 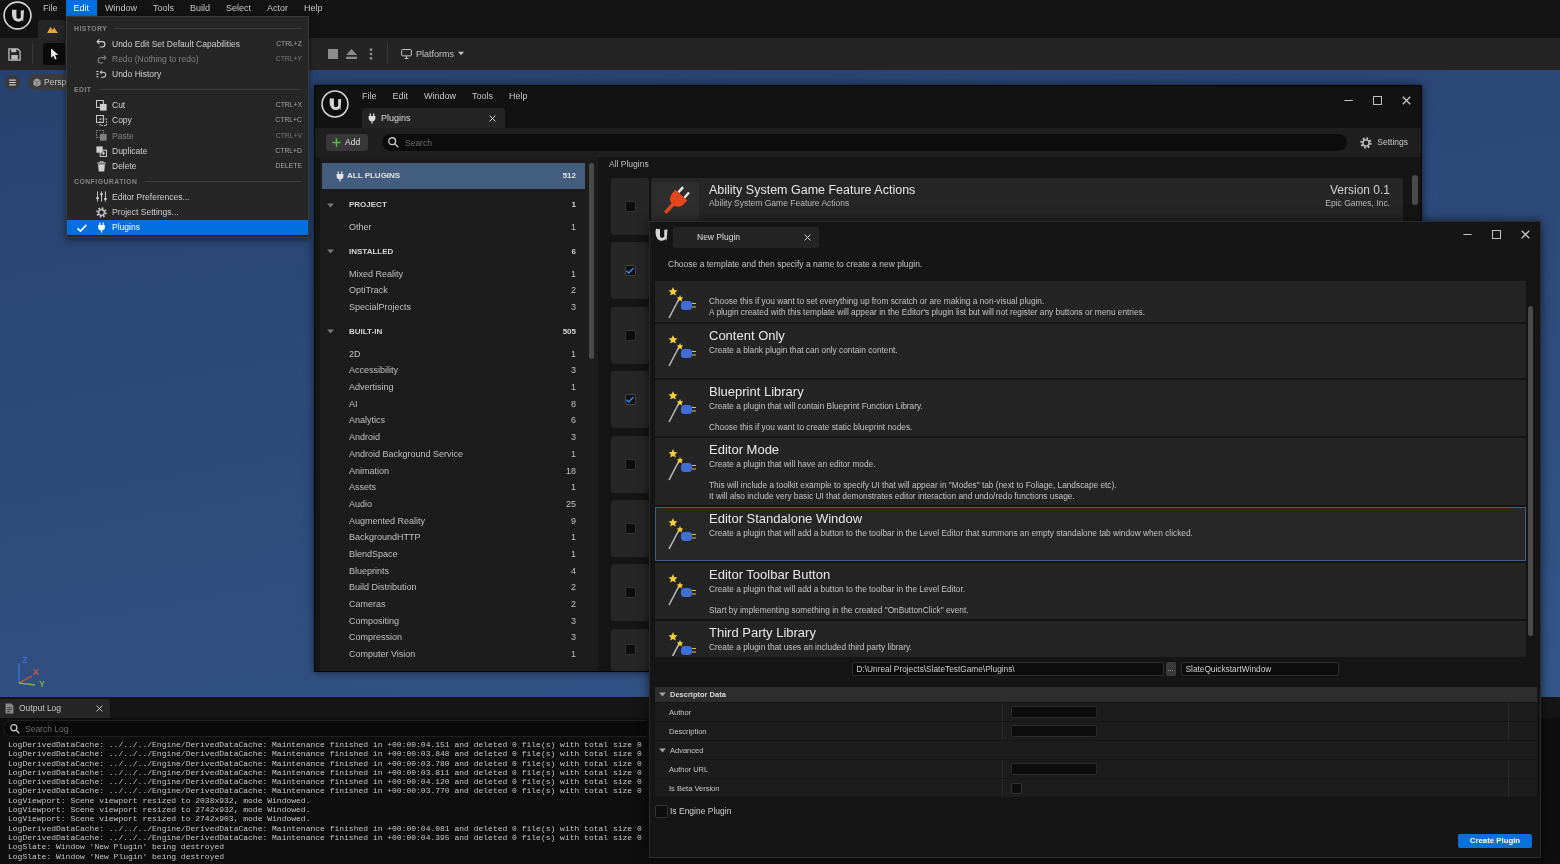 What do you see at coordinates (877, 301) in the screenshot?
I see `template-detail: Choose this if you want to set everything up from scratch or are making a non-visual plugin.` at bounding box center [877, 301].